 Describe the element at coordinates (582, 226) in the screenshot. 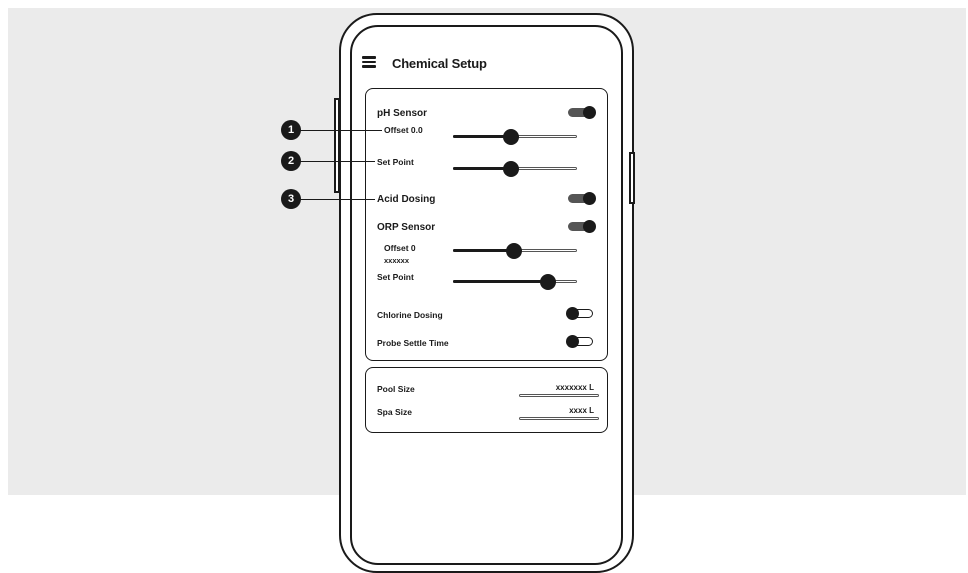

I see `orp-sensor-toggle` at that location.